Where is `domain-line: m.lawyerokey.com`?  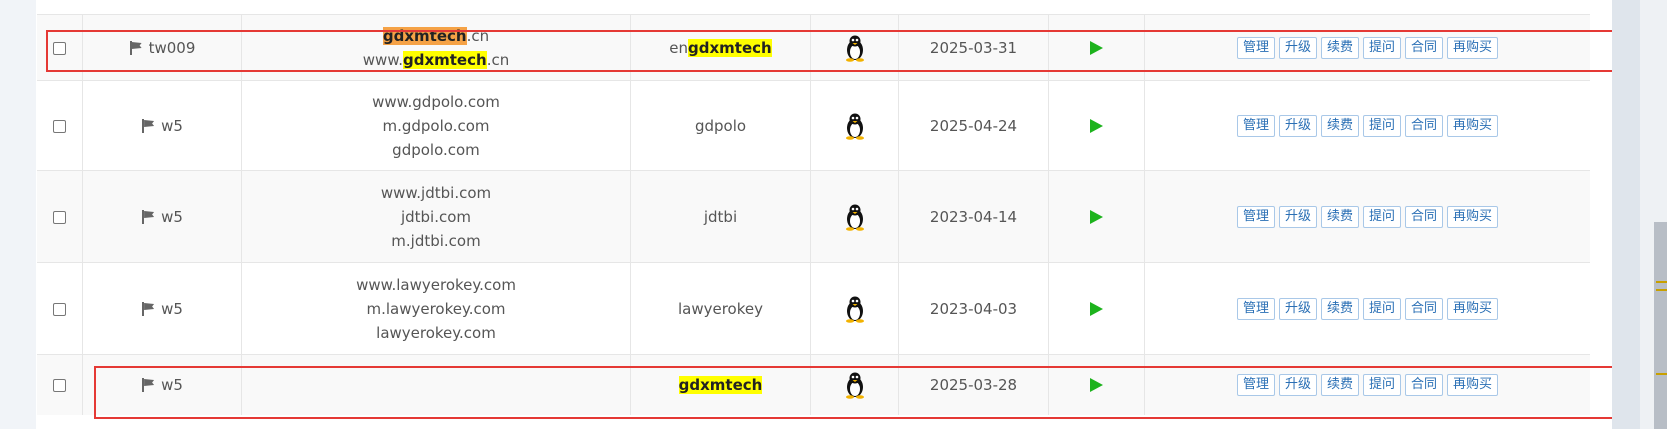 domain-line: m.lawyerokey.com is located at coordinates (436, 309).